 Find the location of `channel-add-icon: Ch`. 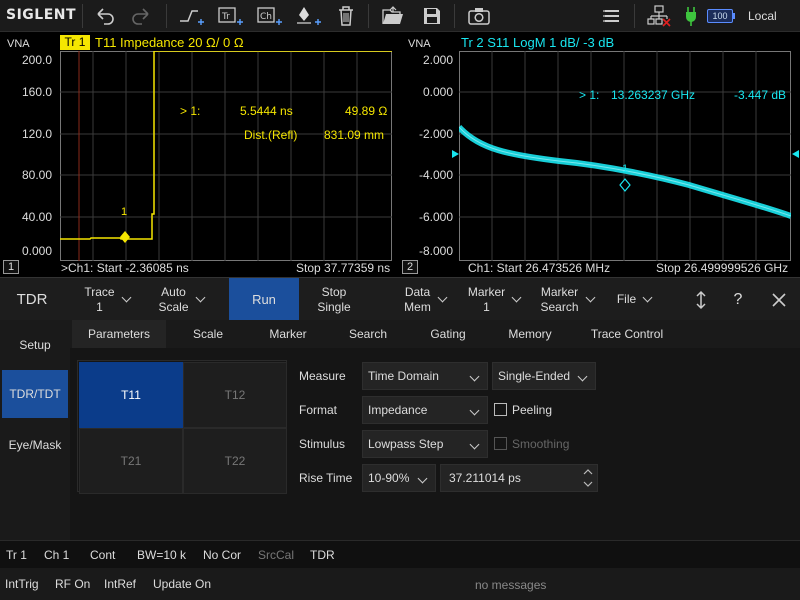

channel-add-icon: Ch is located at coordinates (269, 16).